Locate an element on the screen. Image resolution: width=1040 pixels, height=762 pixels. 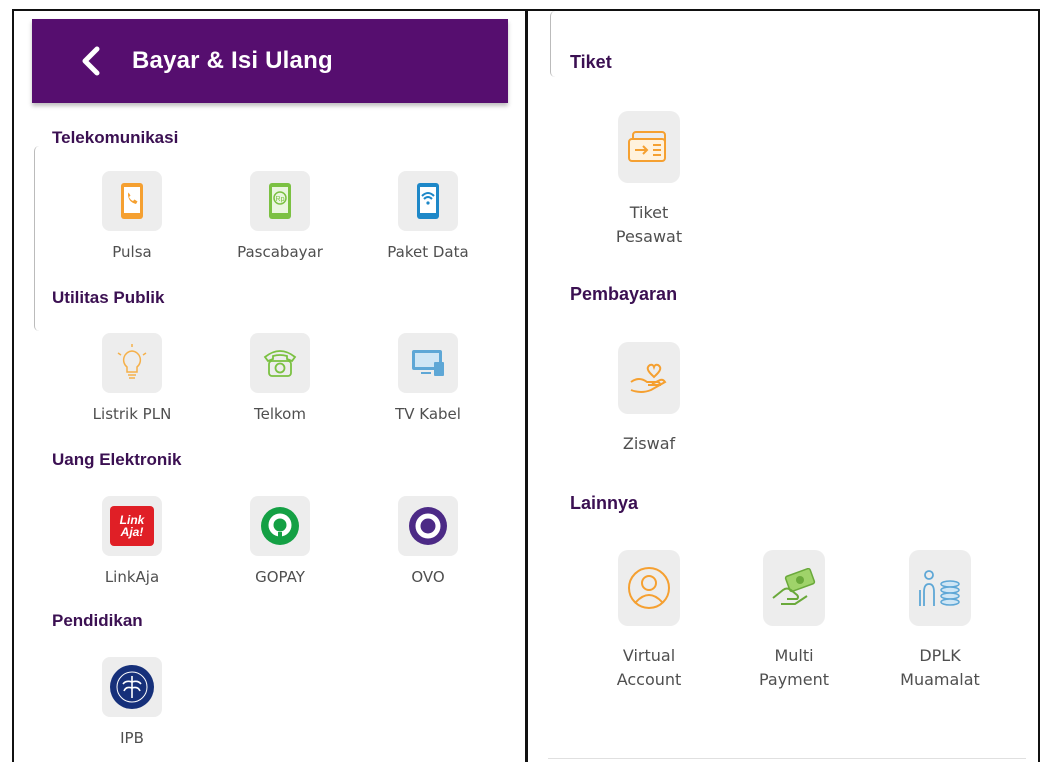
wifi-phone-icon is located at coordinates (428, 201).